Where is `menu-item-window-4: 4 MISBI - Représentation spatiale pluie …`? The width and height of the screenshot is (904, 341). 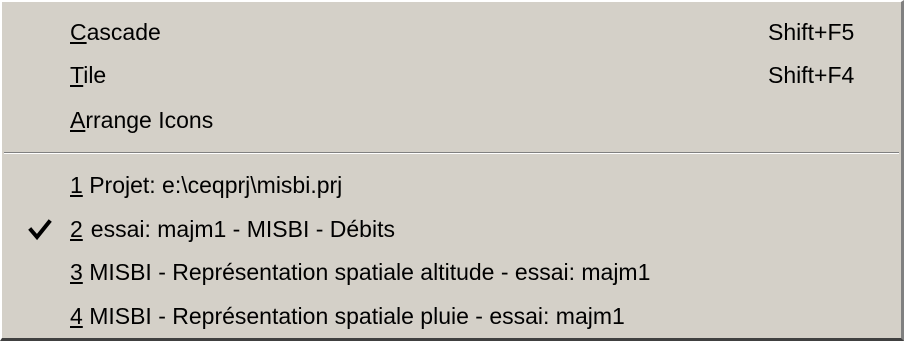
menu-item-window-4: 4 MISBI - Représentation spatiale pluie … is located at coordinates (451, 316).